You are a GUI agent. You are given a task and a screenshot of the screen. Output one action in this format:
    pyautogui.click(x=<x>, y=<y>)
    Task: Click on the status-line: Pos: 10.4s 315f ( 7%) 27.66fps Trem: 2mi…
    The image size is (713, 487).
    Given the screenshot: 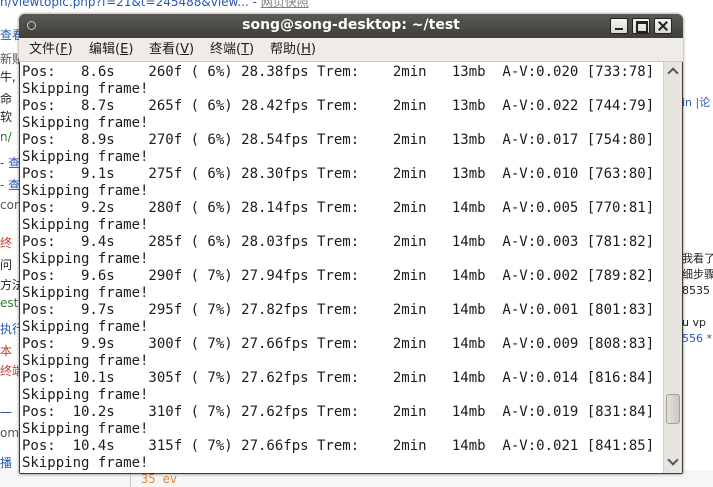 What is the action you would take?
    pyautogui.click(x=338, y=446)
    